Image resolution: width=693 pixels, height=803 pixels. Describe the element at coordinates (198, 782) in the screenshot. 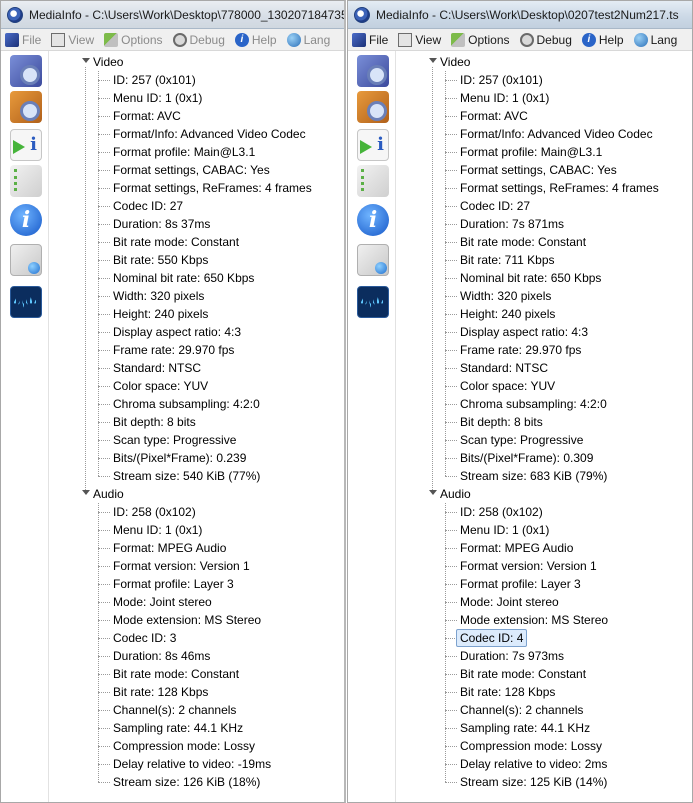

I see `property-row: Stream size: 126 KiB (18%)` at that location.